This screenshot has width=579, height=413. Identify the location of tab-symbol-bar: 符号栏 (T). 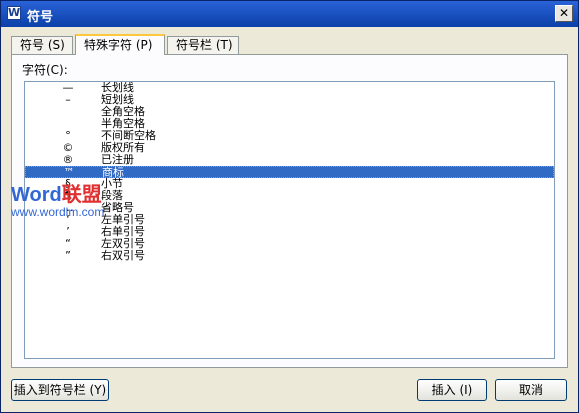
(203, 45).